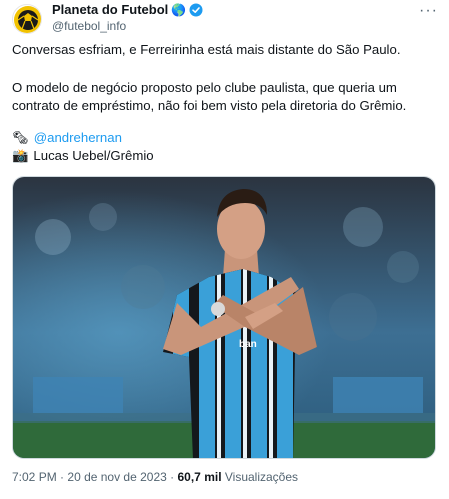  What do you see at coordinates (78, 138) in the screenshot?
I see `writer-mention-link: @andrehernan` at bounding box center [78, 138].